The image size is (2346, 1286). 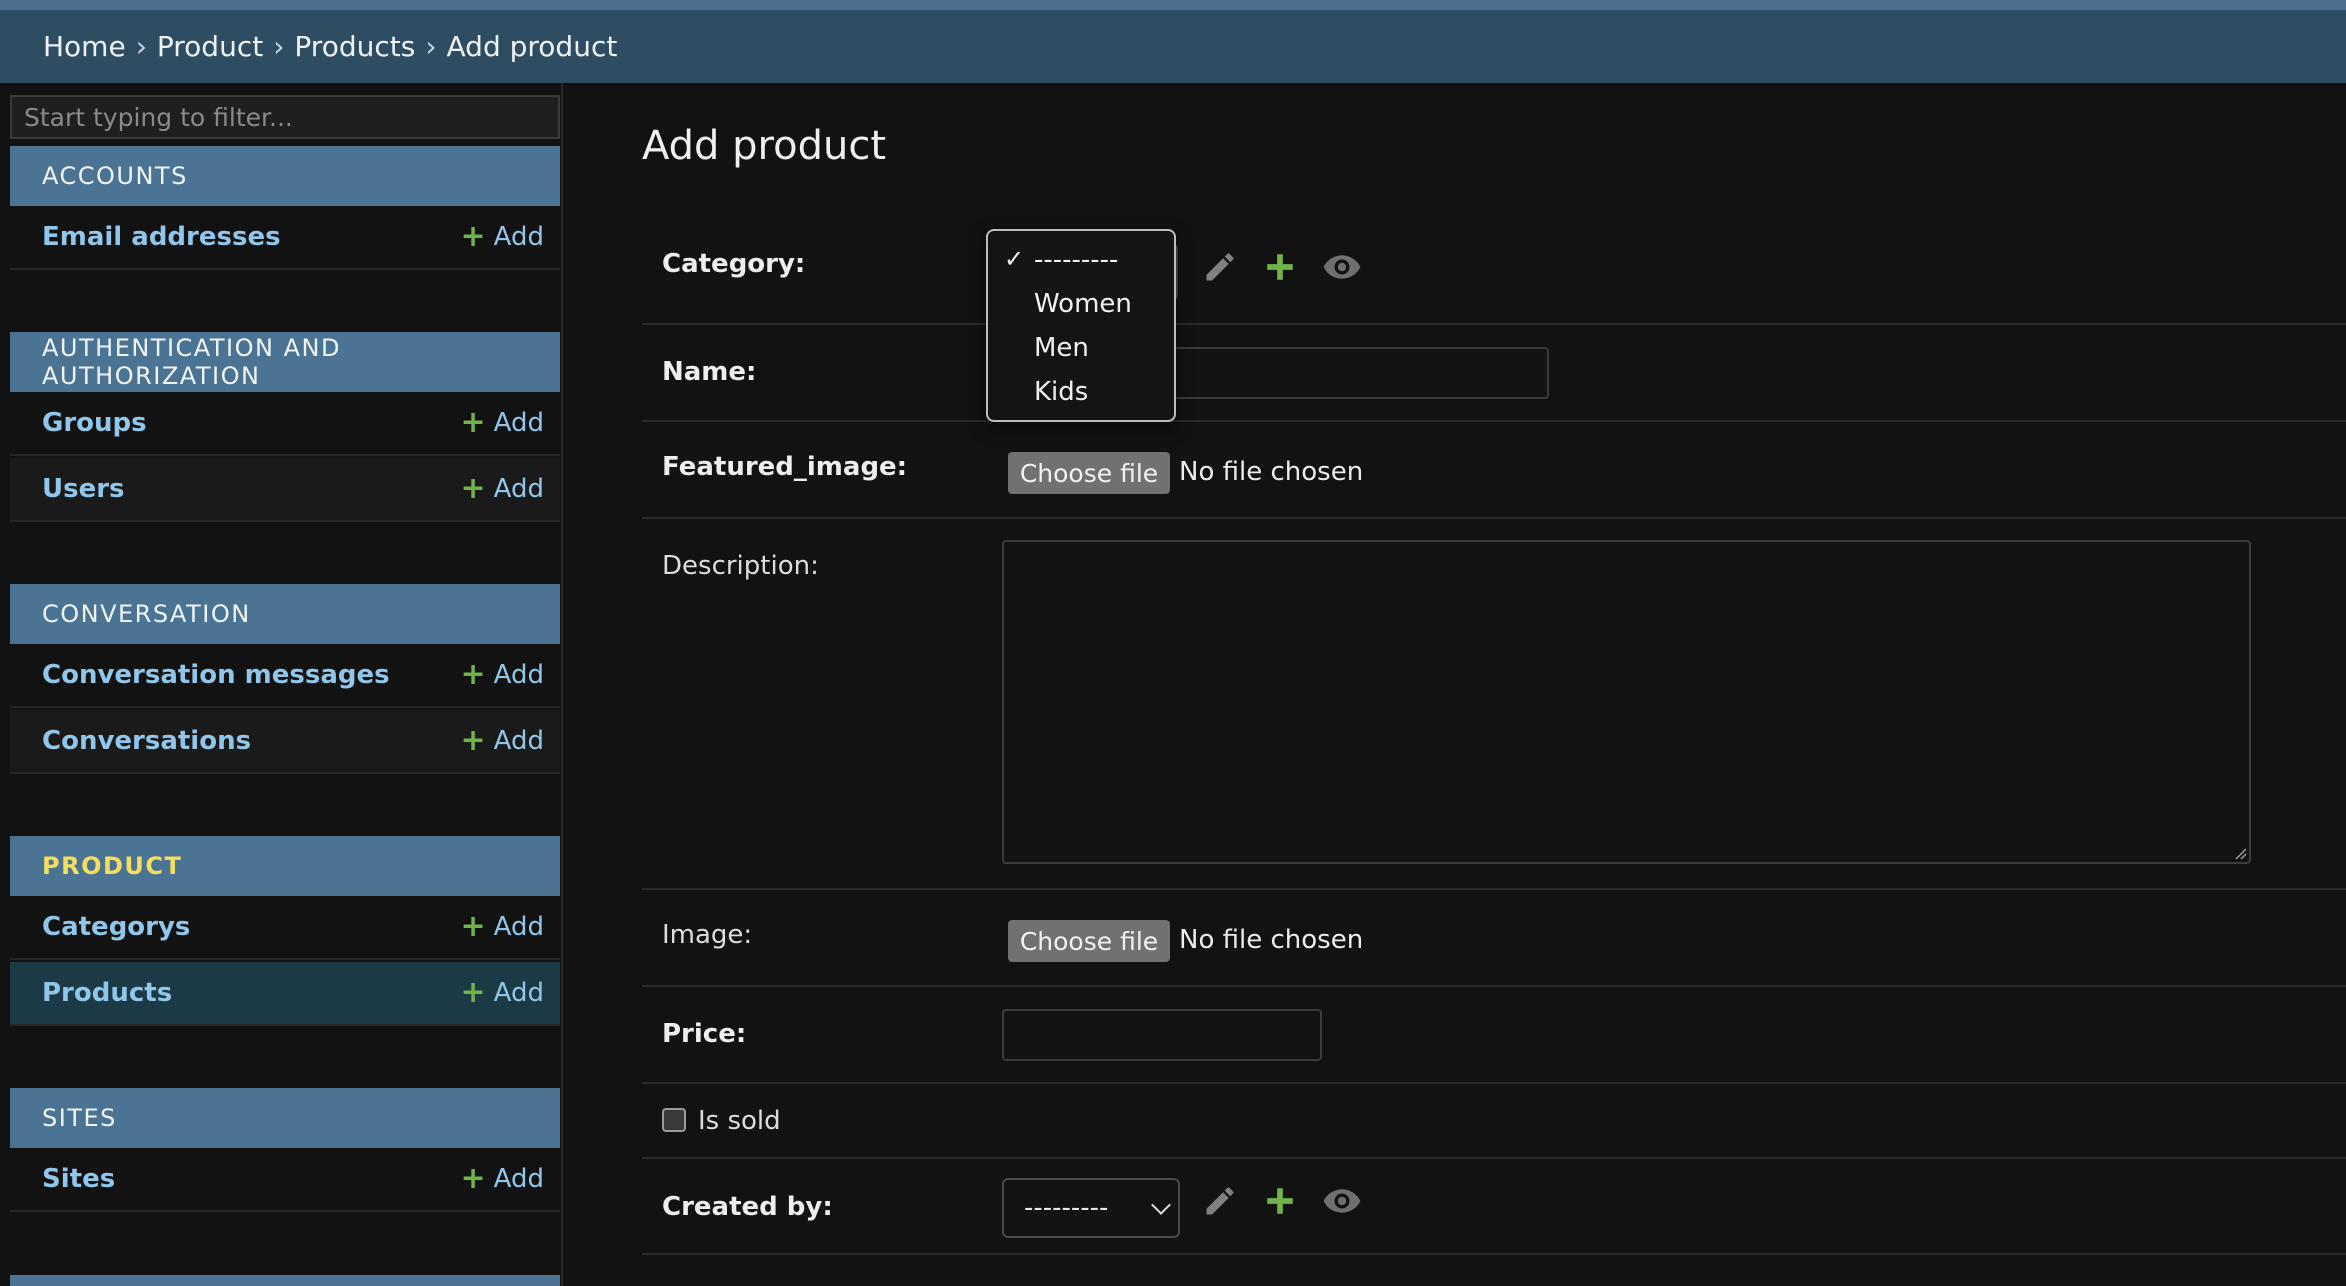 I want to click on created-by-select-value: ---------, so click(x=1066, y=1208).